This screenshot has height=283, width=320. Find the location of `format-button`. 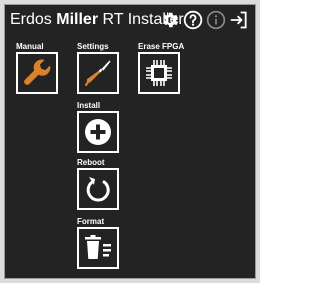

format-button is located at coordinates (98, 248).